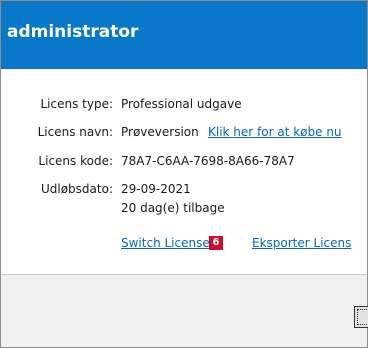 The image size is (368, 348). Describe the element at coordinates (216, 243) in the screenshot. I see `notification-badge: 6` at that location.